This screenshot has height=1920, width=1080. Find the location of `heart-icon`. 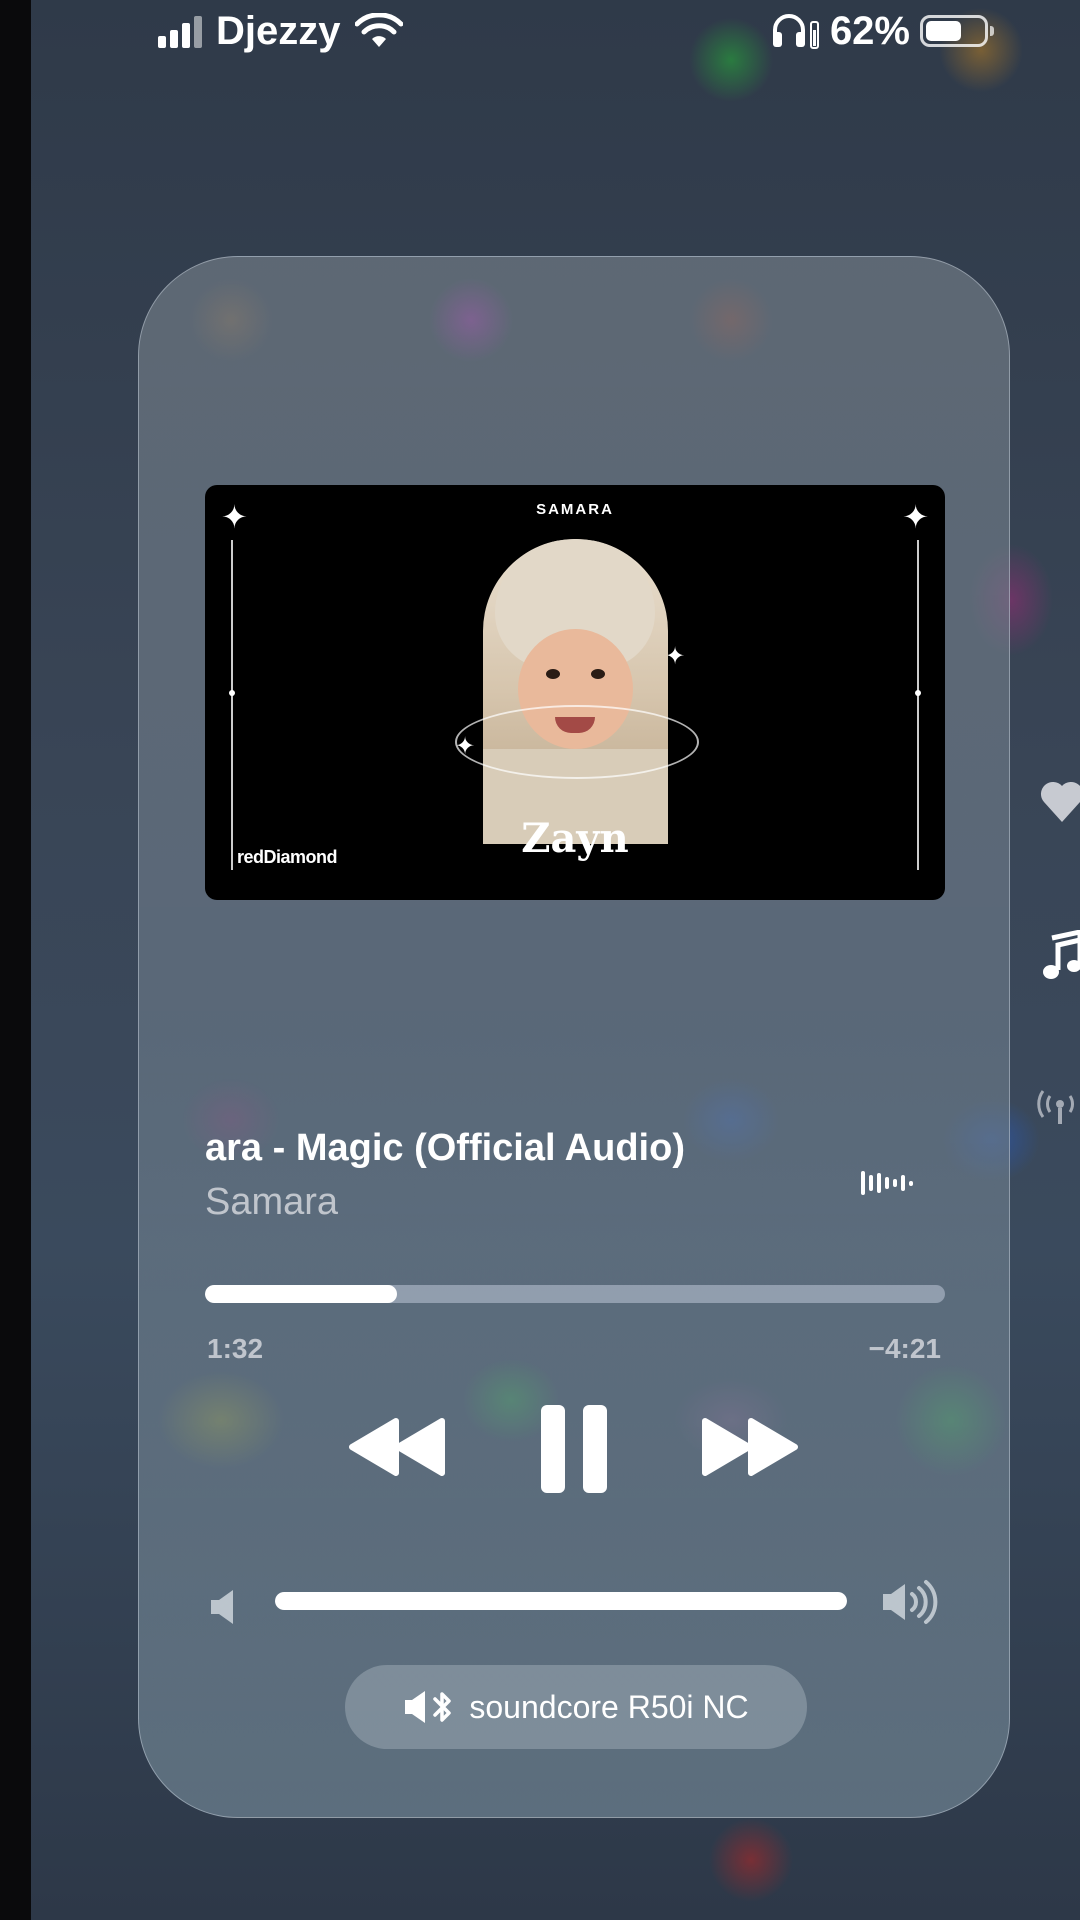

heart-icon is located at coordinates (1060, 801).